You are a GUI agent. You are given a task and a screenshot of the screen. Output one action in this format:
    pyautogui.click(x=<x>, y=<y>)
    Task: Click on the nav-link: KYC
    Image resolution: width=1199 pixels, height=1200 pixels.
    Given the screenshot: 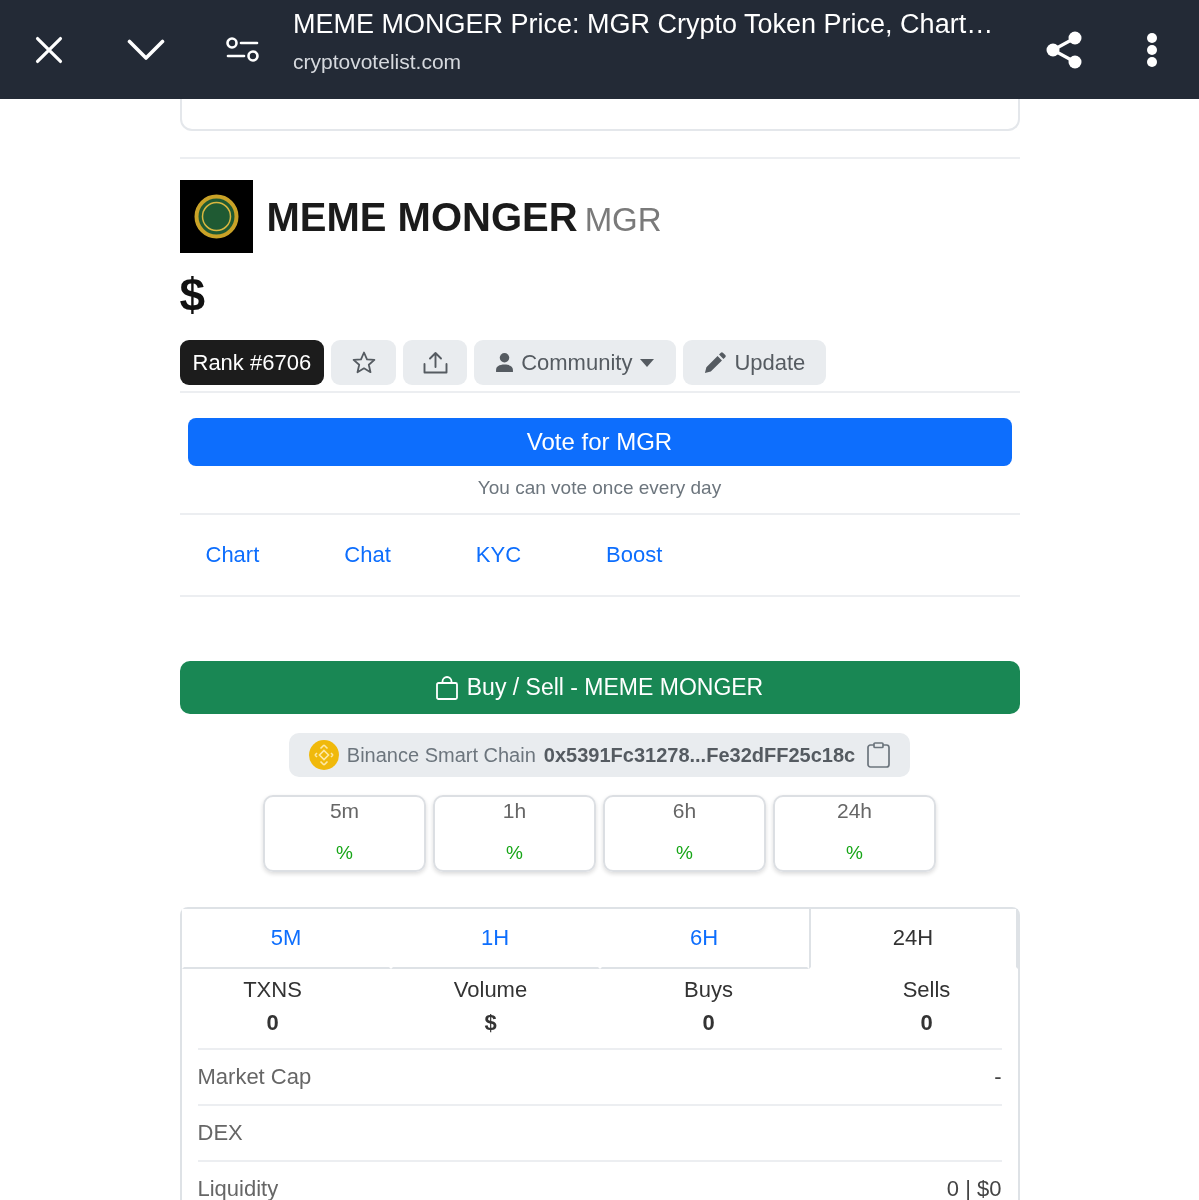 What is the action you would take?
    pyautogui.click(x=498, y=555)
    